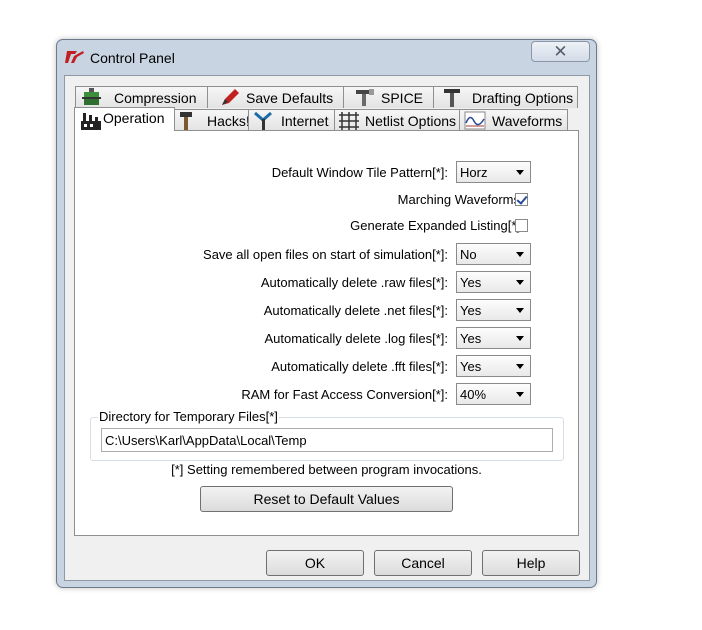 Image resolution: width=702 pixels, height=630 pixels. Describe the element at coordinates (315, 563) in the screenshot. I see `ok-button: OK` at that location.